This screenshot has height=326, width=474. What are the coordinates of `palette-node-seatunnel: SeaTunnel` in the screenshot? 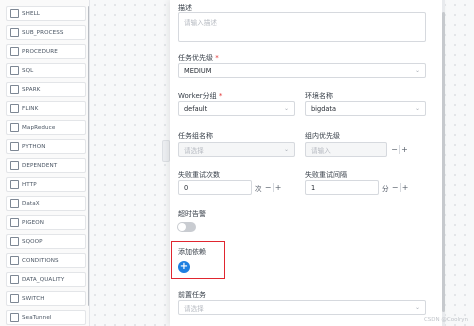 It's located at (46, 317).